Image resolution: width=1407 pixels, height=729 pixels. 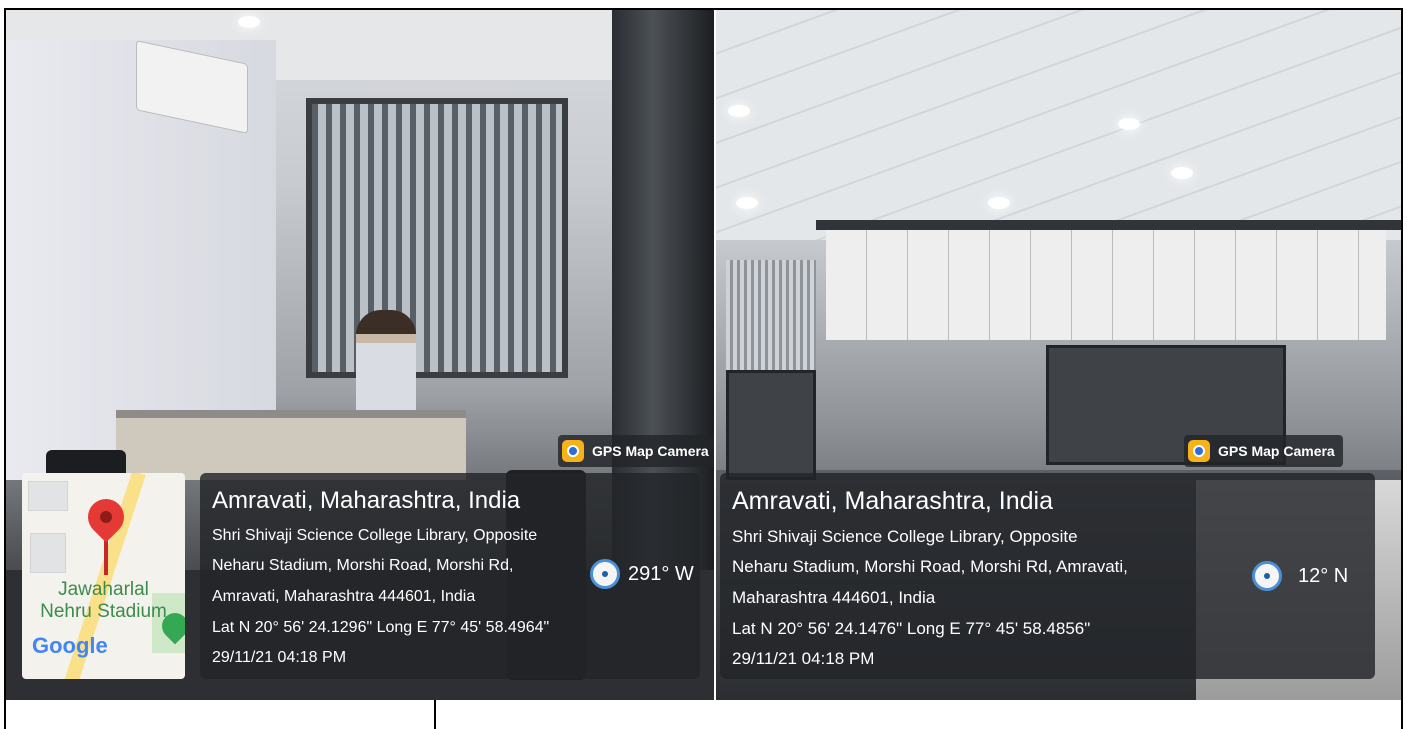 What do you see at coordinates (1108, 225) in the screenshot?
I see `ceiling-beam` at bounding box center [1108, 225].